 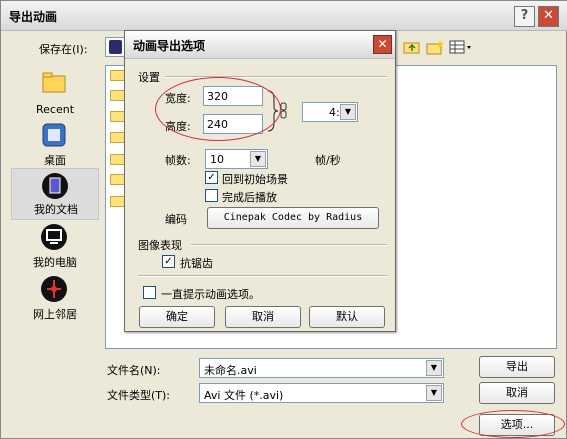 I want to click on codec-label: 编码, so click(x=176, y=219).